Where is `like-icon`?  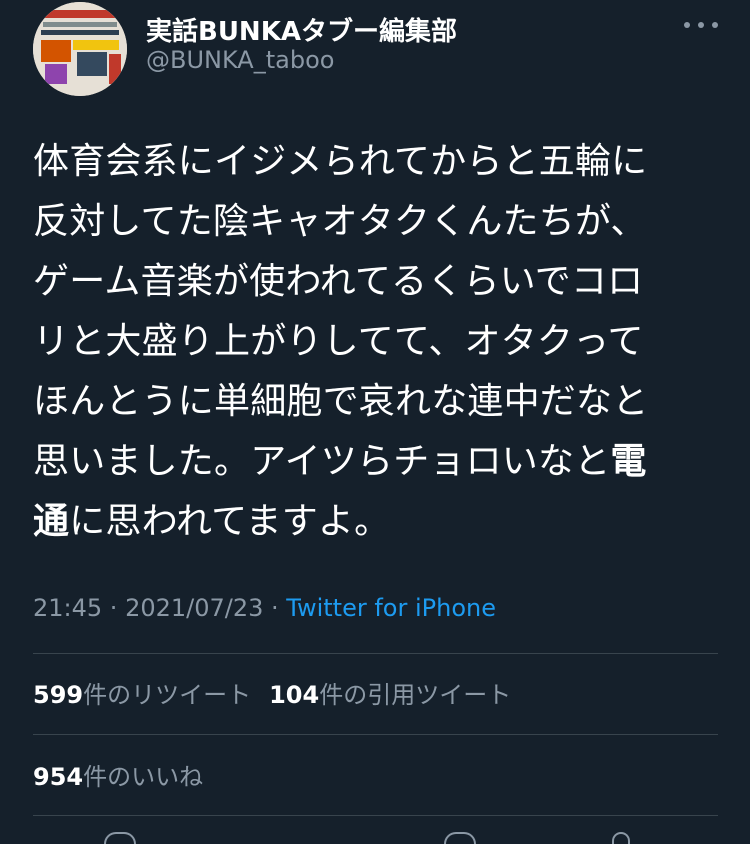 like-icon is located at coordinates (460, 838).